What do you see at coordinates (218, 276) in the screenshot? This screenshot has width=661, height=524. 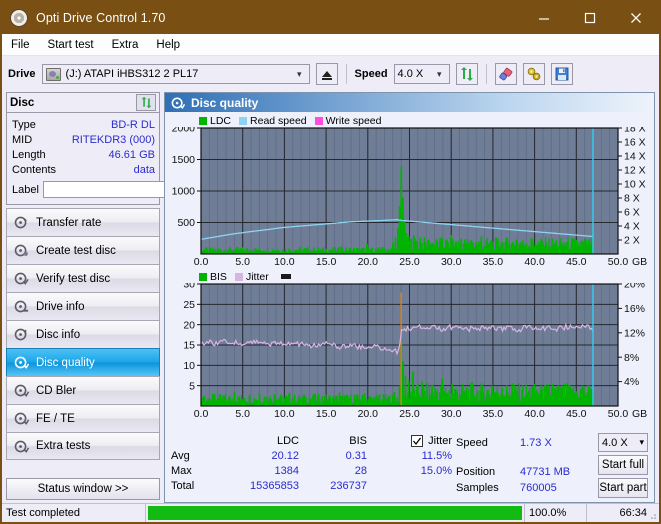 I see `legend-label: BIS` at bounding box center [218, 276].